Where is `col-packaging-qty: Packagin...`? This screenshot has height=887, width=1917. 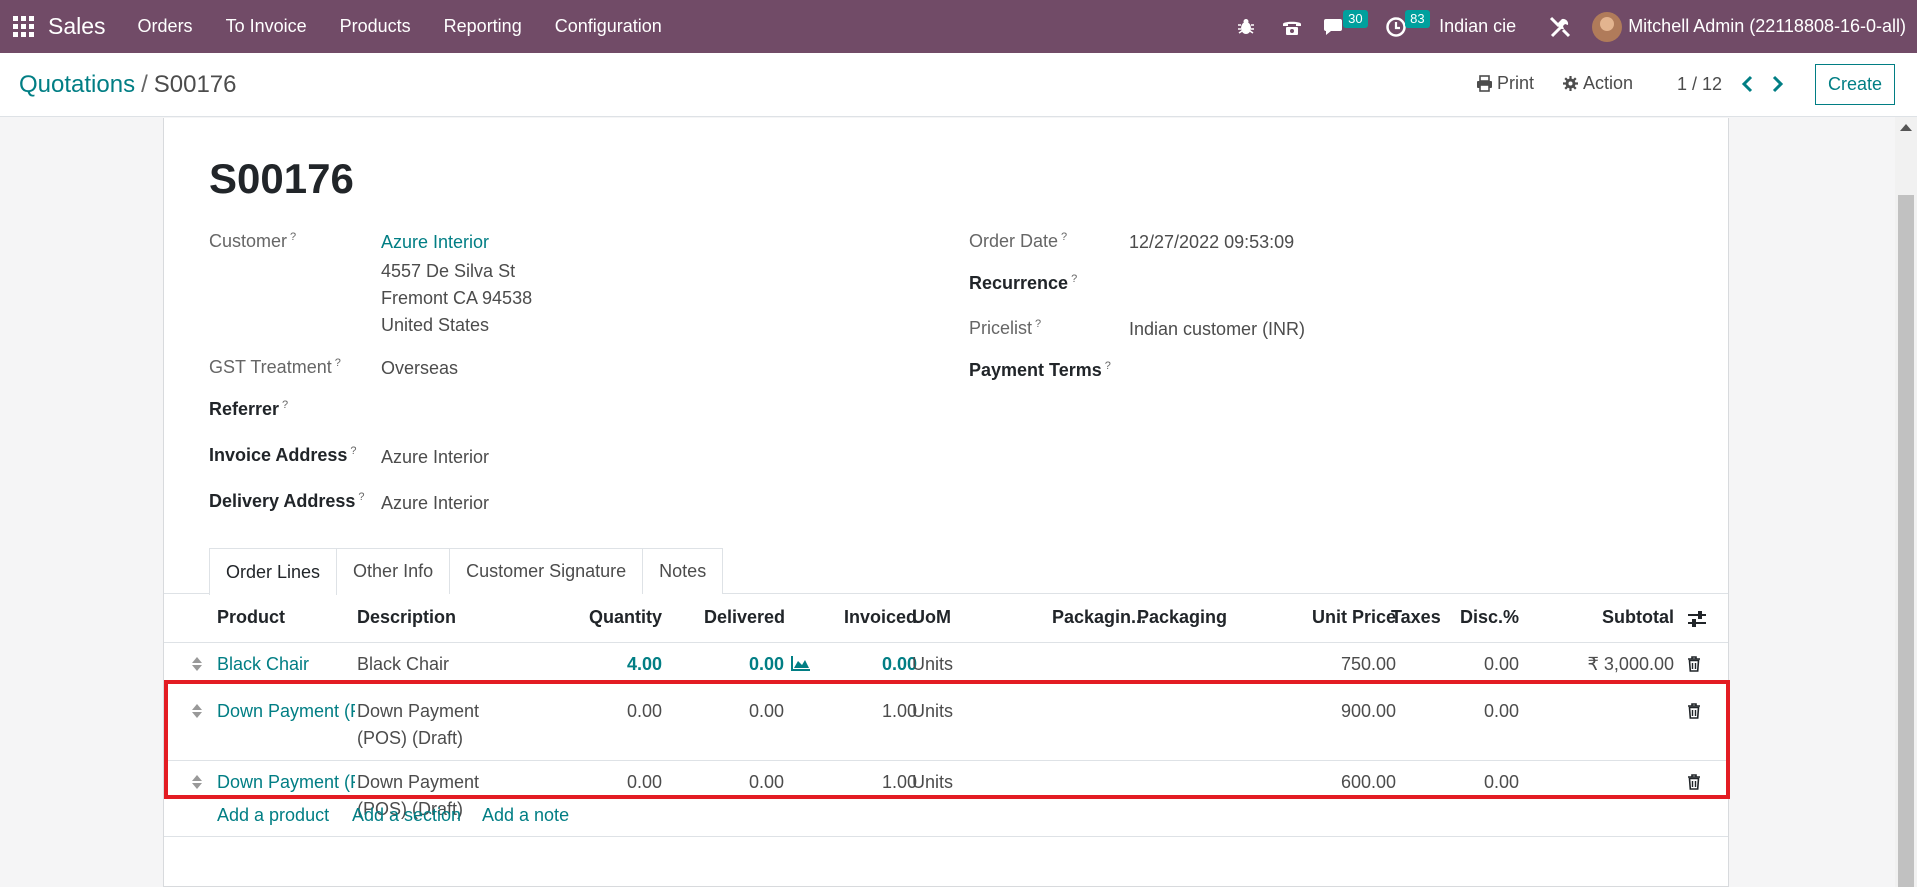 col-packaging-qty: Packagin... is located at coordinates (1086, 617).